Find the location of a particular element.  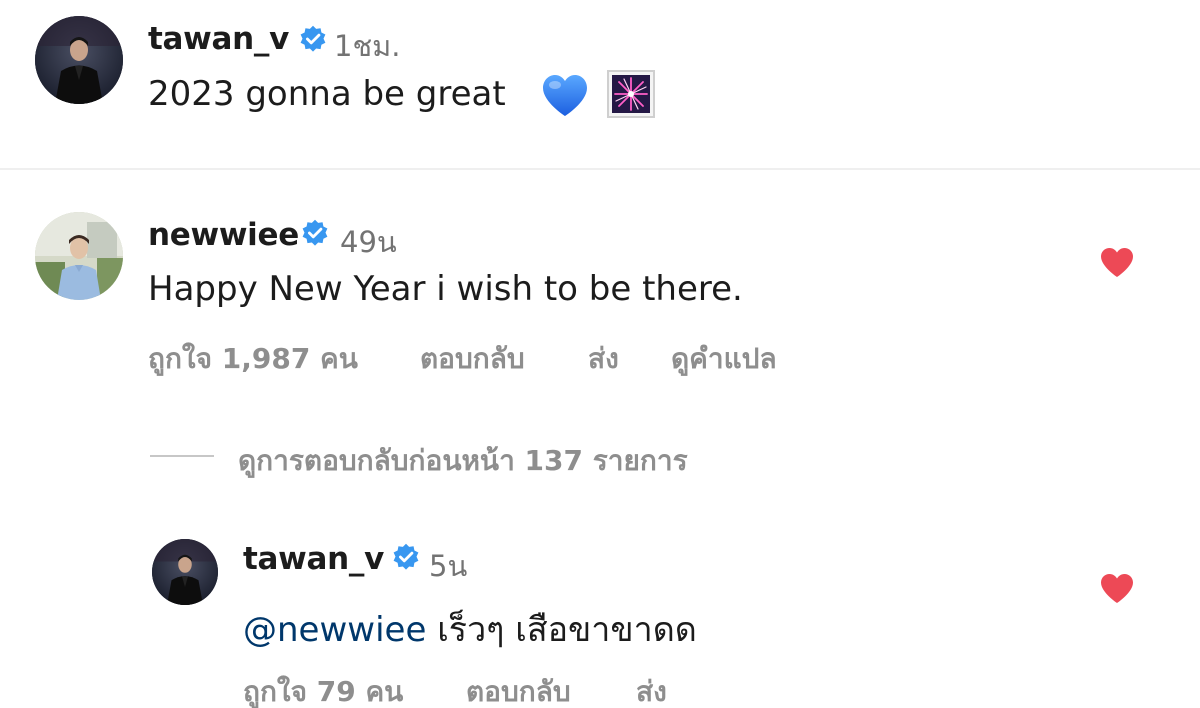

post-username: tawan_v is located at coordinates (218, 39).